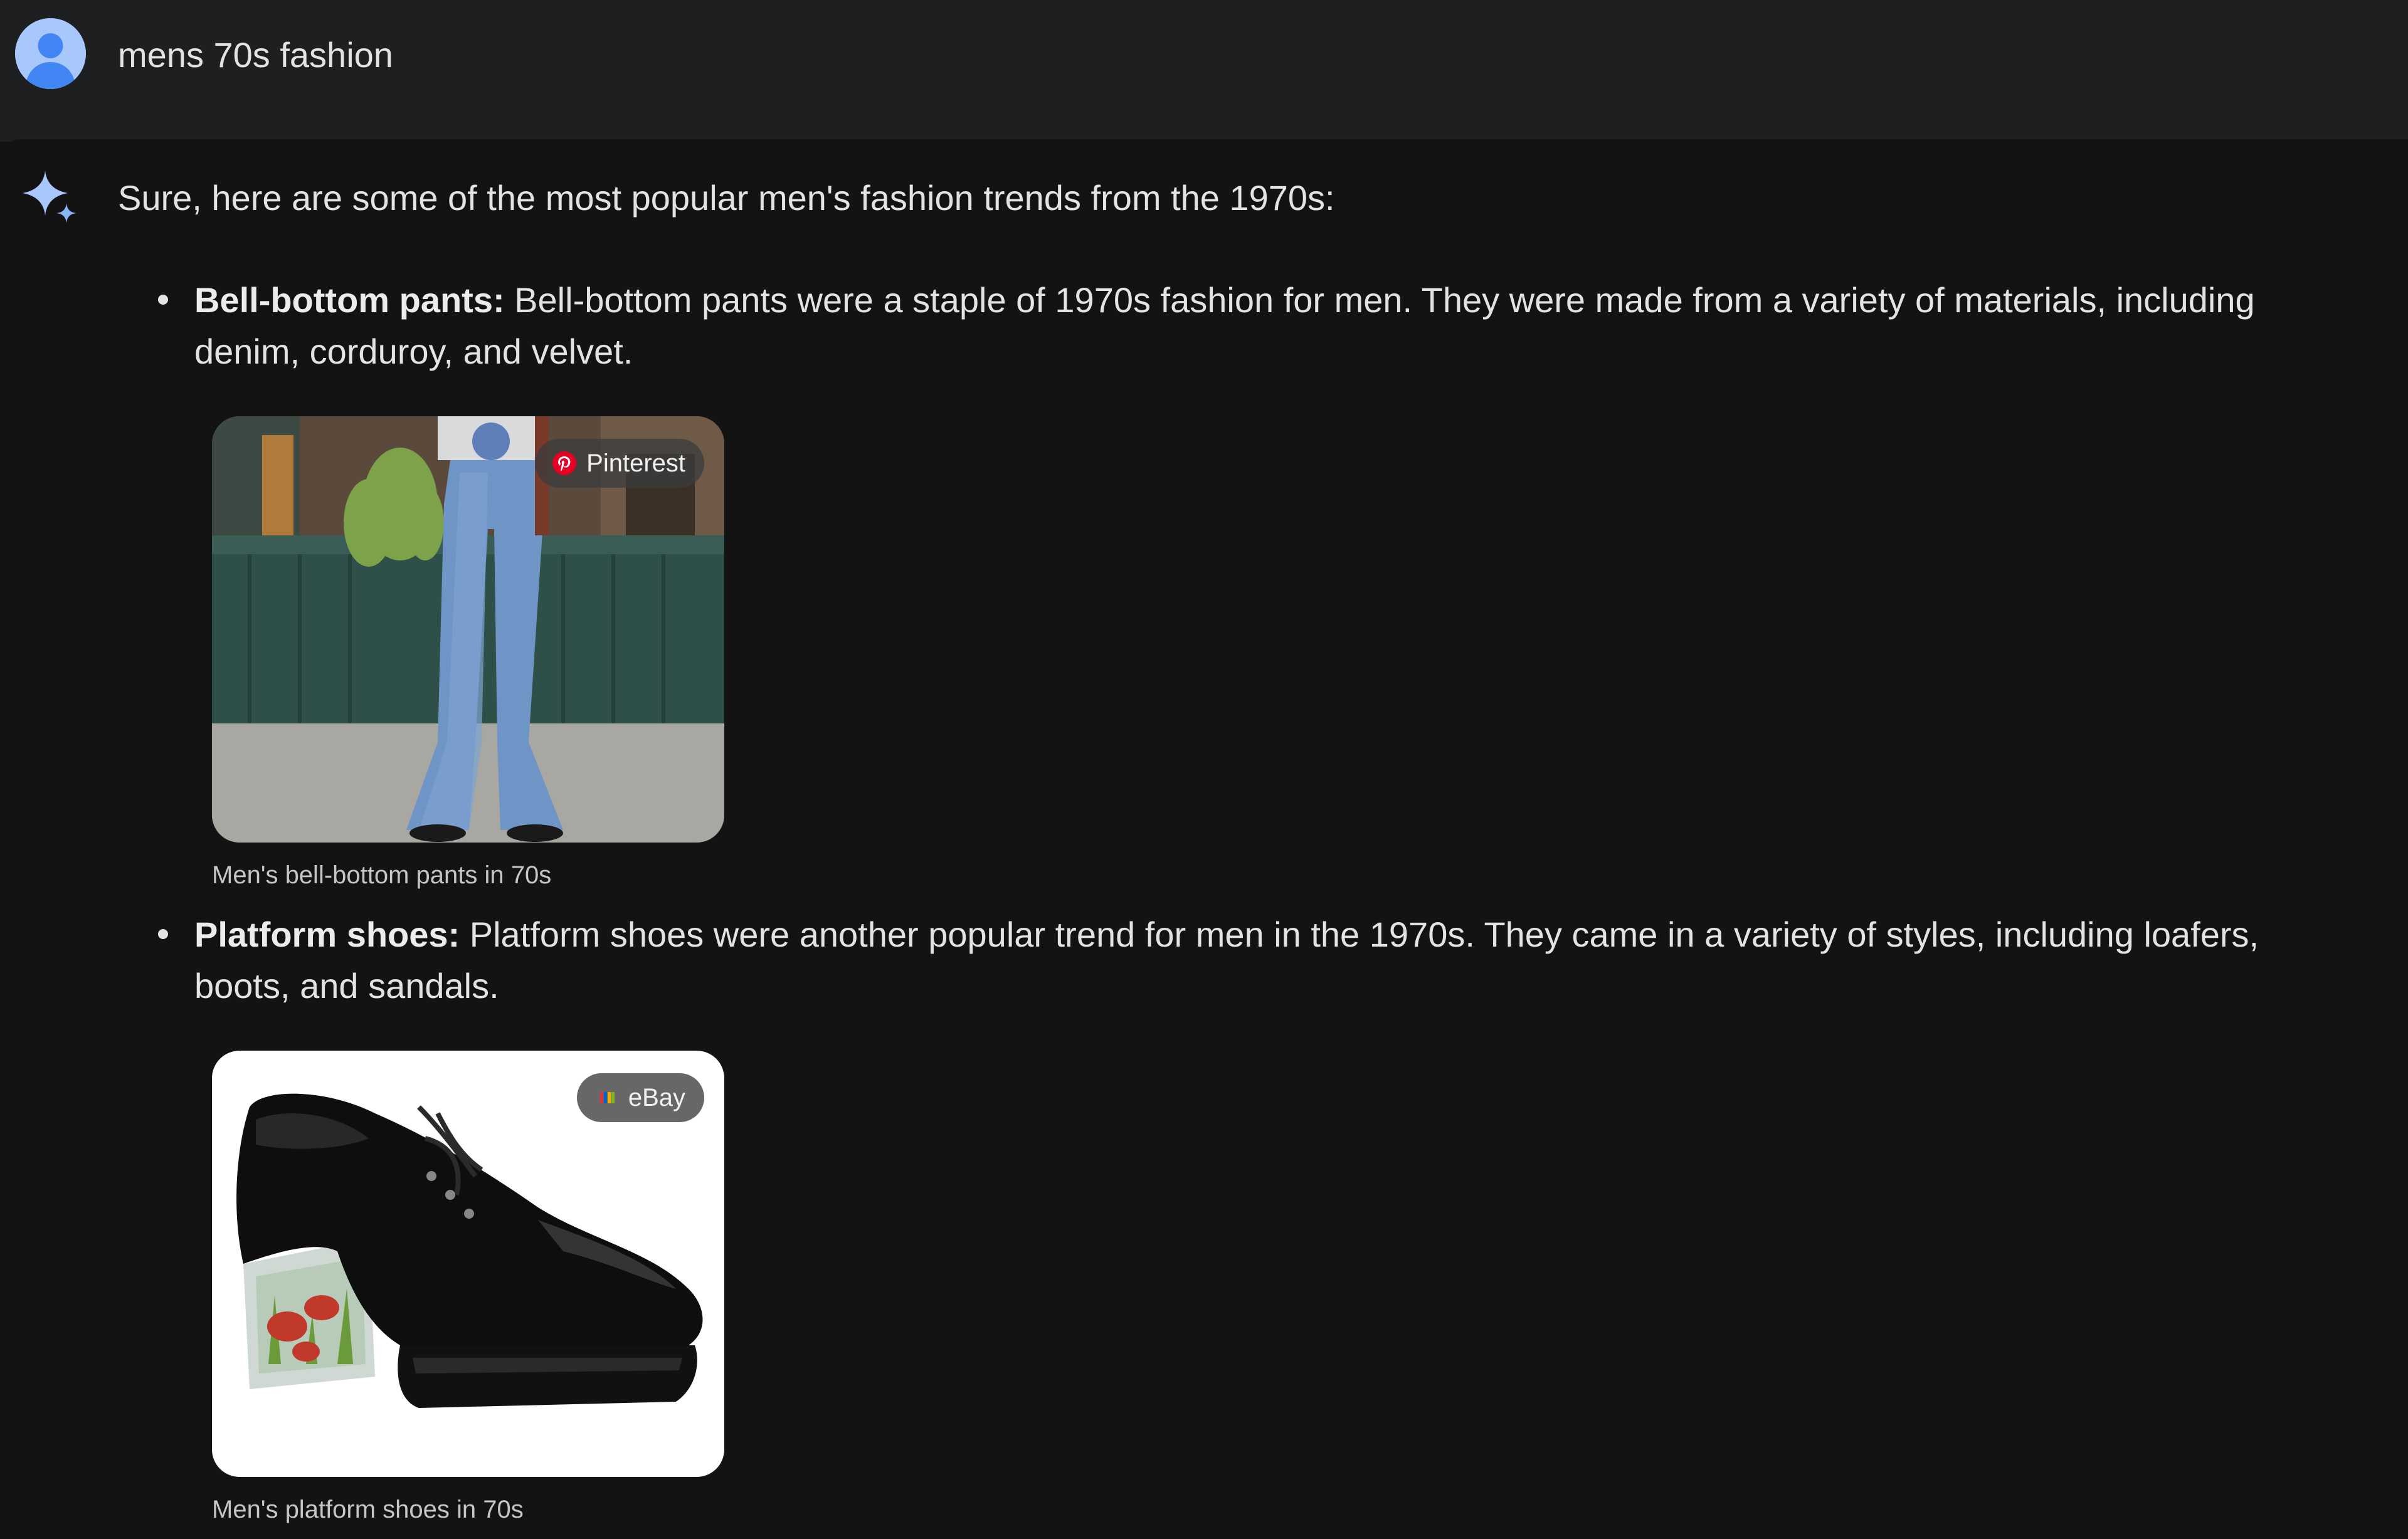  What do you see at coordinates (1204, 71) in the screenshot?
I see `user-prompt-bar: mens 70s fashion` at bounding box center [1204, 71].